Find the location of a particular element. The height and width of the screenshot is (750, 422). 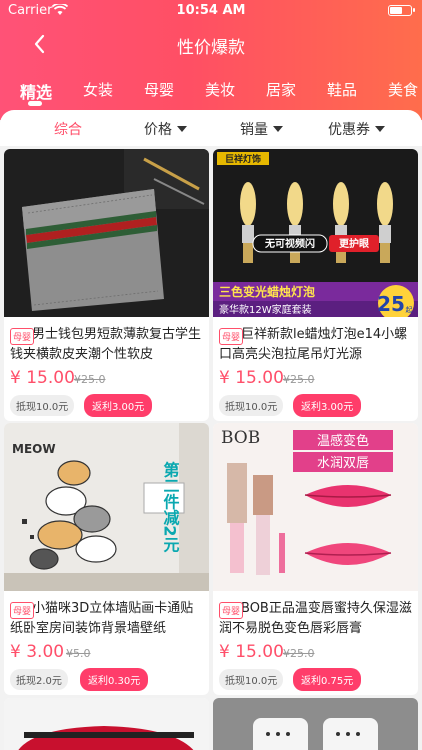

sort-price-label: 价格 is located at coordinates (158, 130).